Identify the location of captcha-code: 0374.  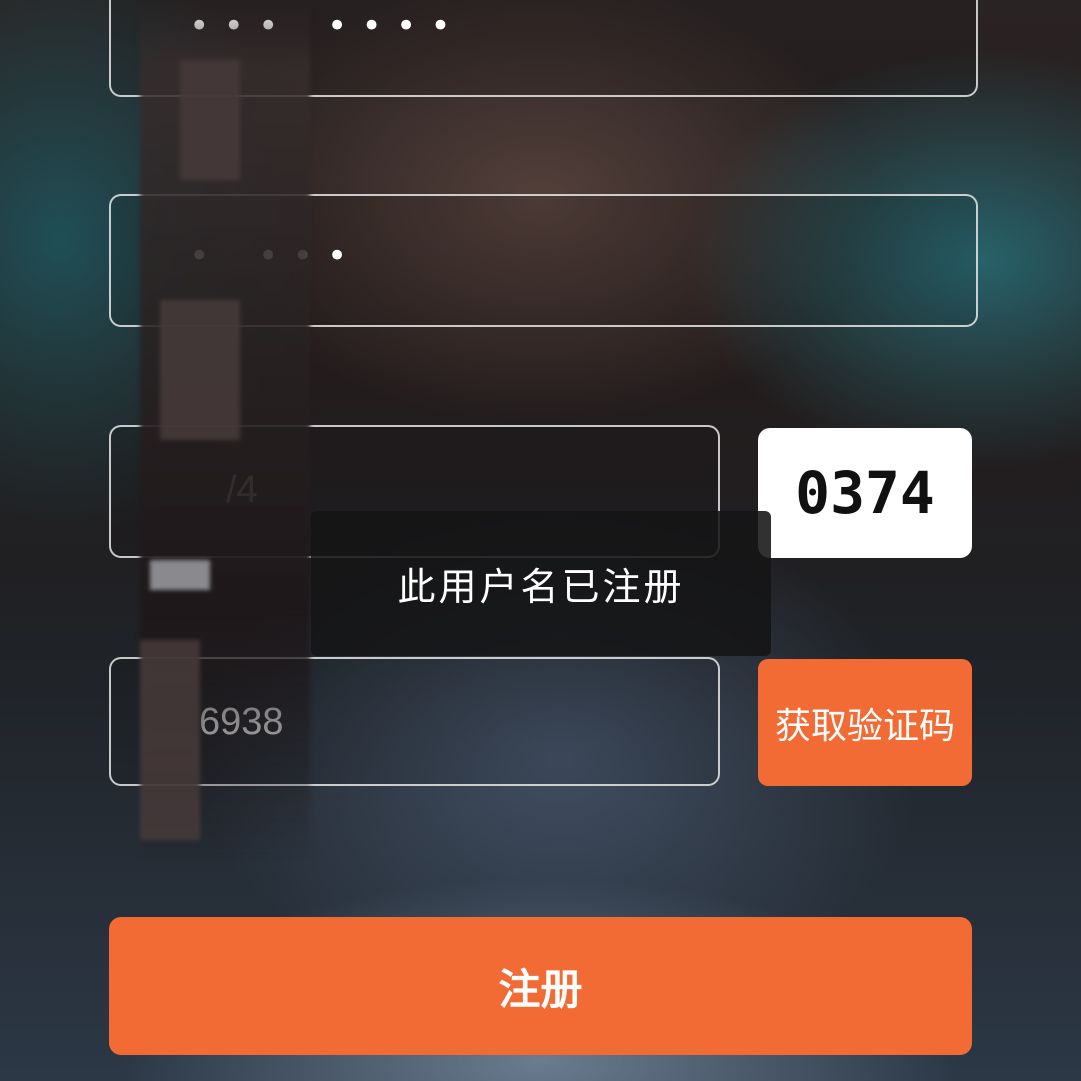
(865, 493).